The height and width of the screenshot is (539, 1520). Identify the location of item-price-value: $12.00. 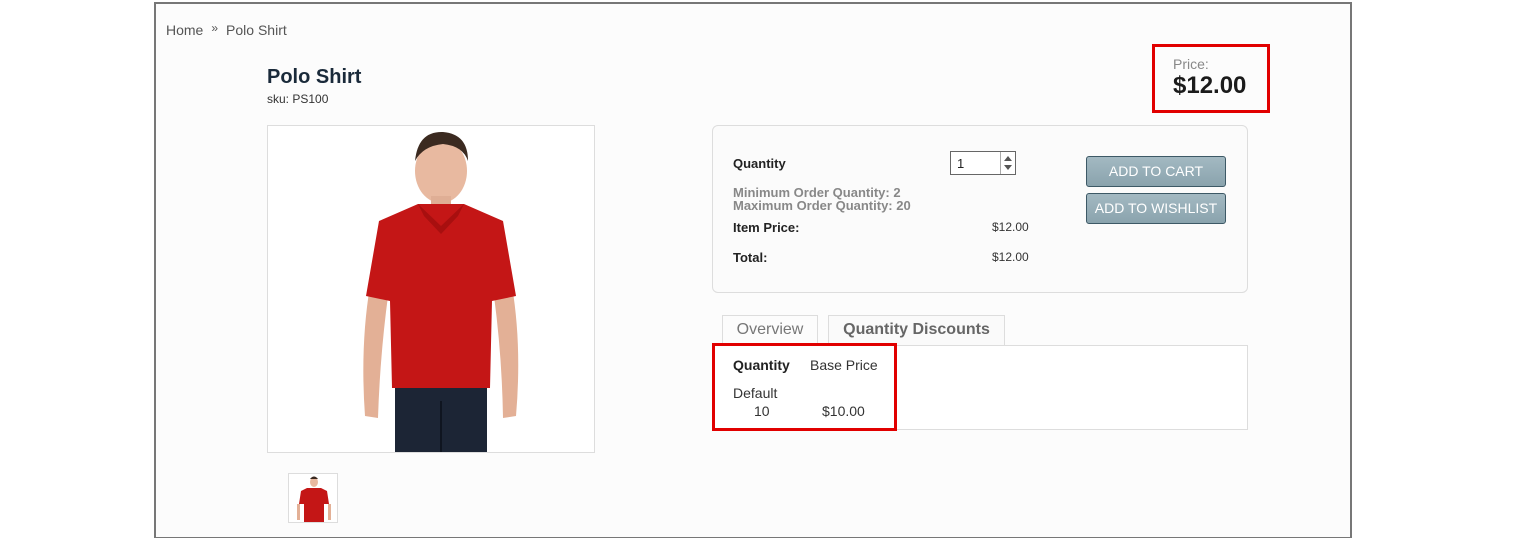
(1010, 227).